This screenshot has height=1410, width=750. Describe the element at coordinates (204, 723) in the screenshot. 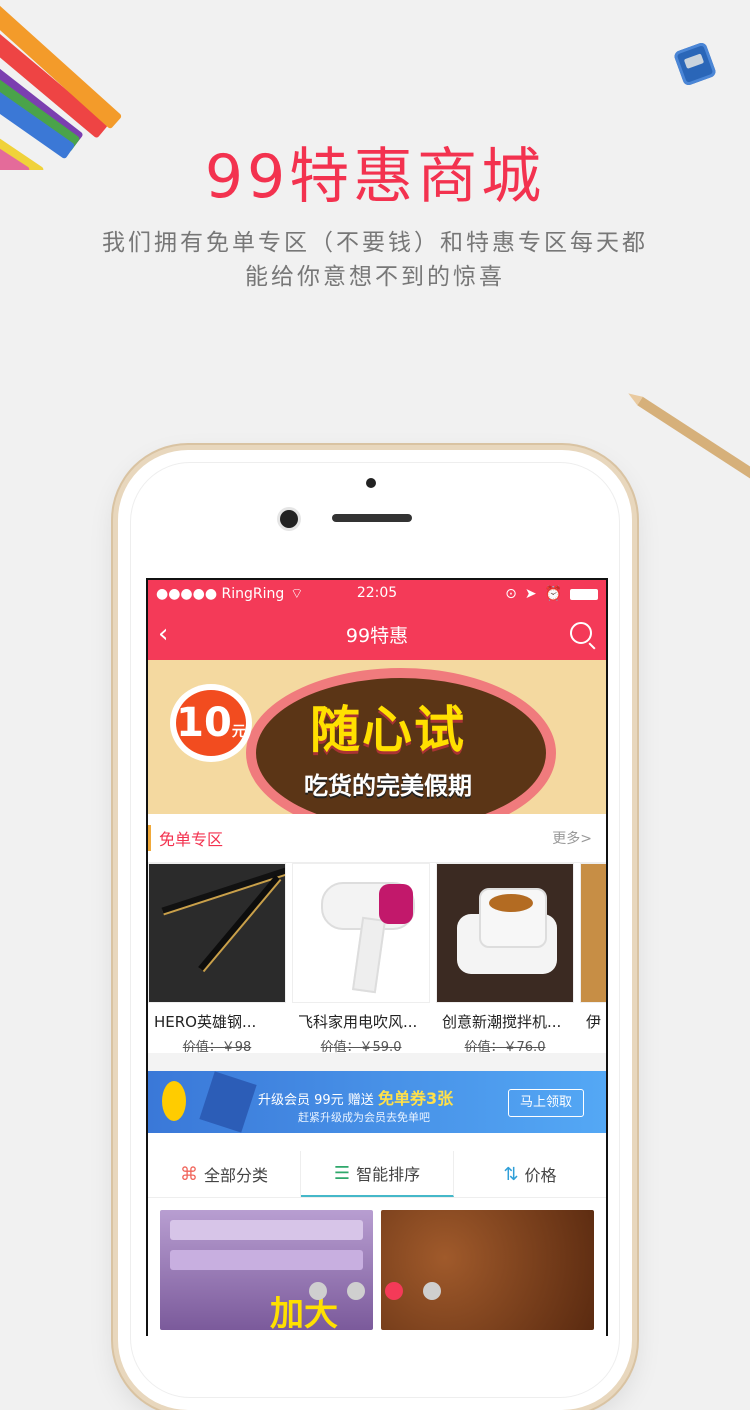

I see `badge-number: 10` at that location.